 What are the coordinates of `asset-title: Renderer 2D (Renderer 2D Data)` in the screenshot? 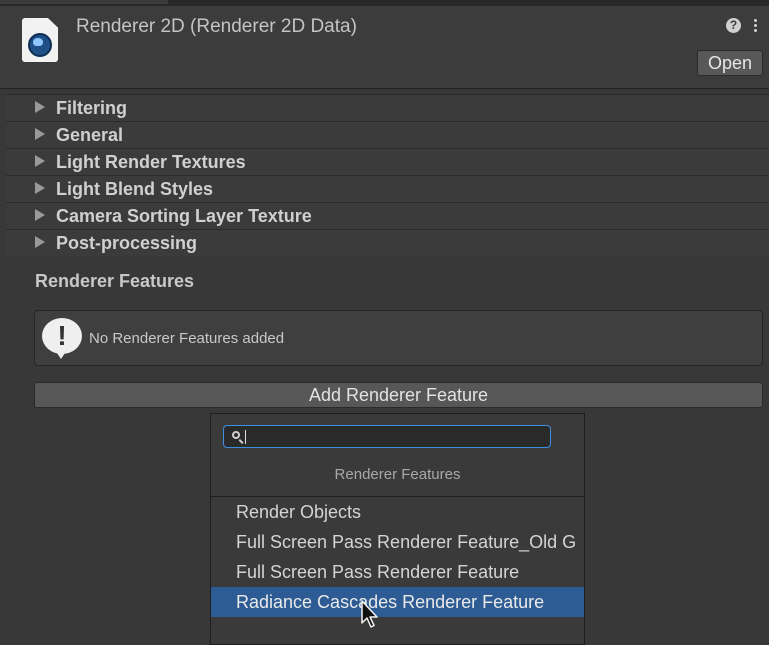 It's located at (216, 26).